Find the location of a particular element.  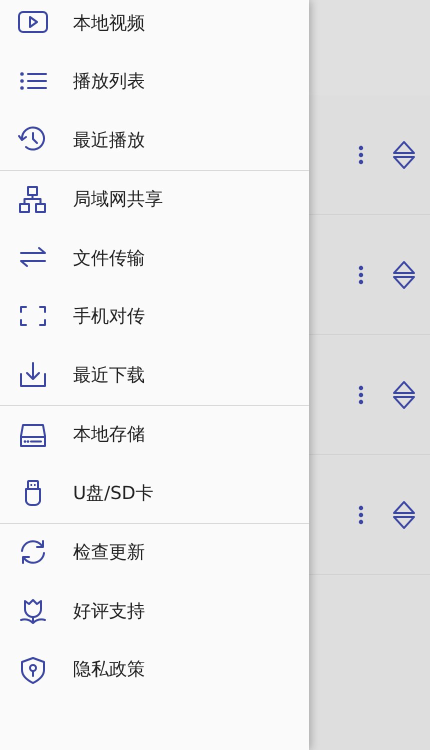

menu-item: 文件传输 is located at coordinates (154, 258).